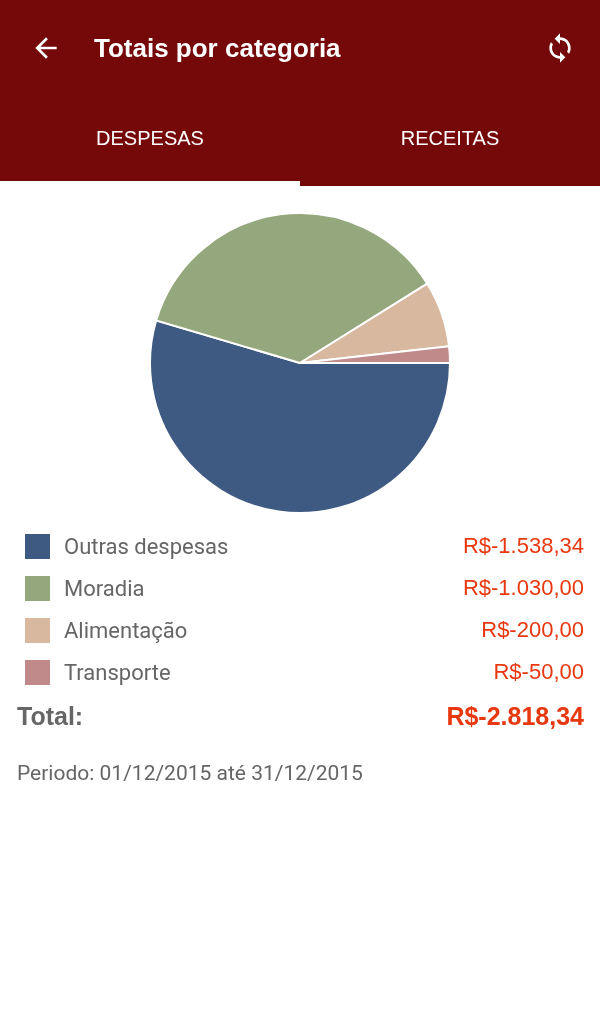 The image size is (600, 1024). Describe the element at coordinates (523, 588) in the screenshot. I see `category-amount: R$-1.030,00` at that location.